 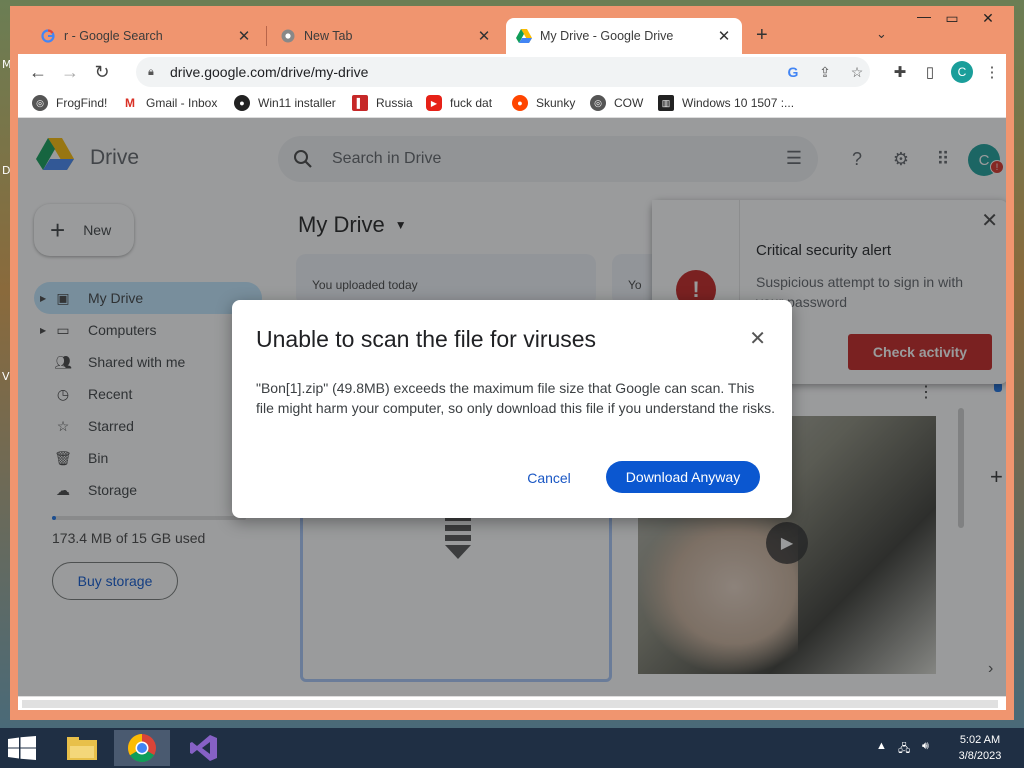 I want to click on bookmark-item: ● Win11 installer, so click(x=285, y=103).